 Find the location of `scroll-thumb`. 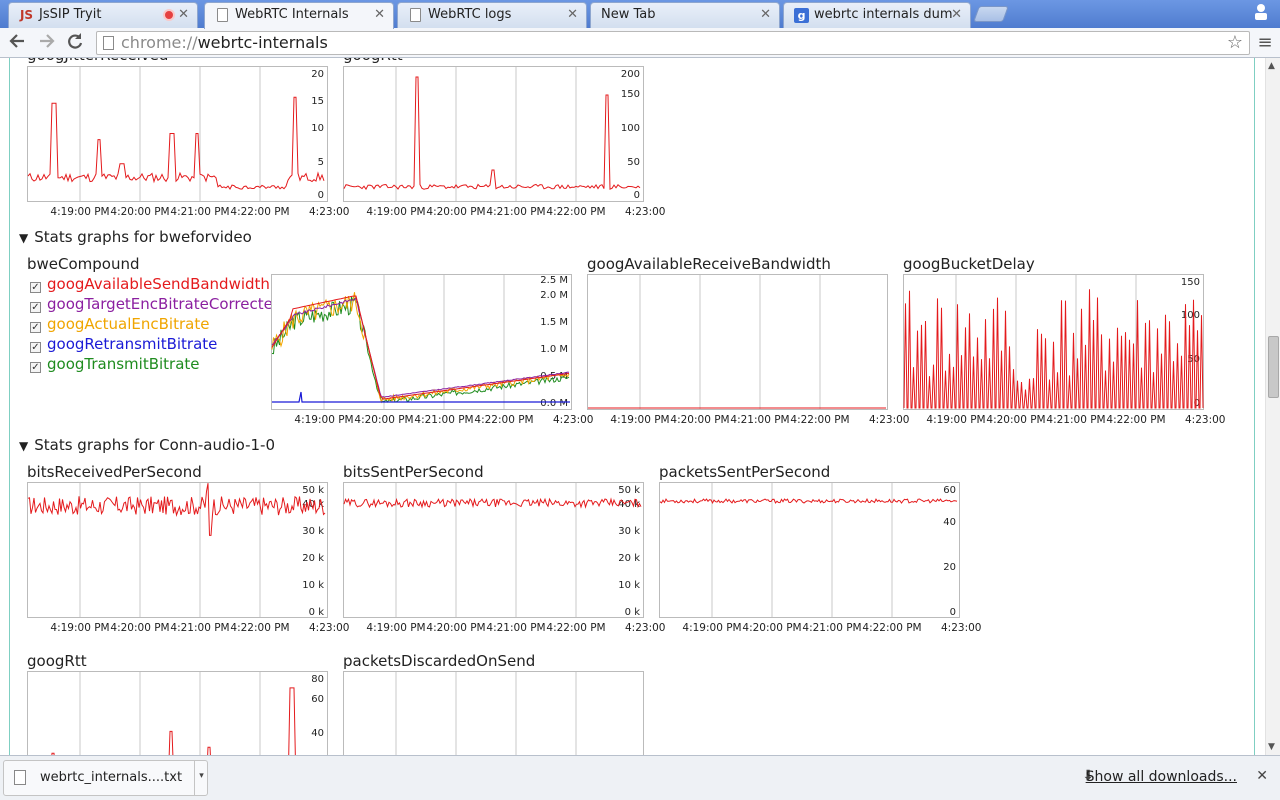

scroll-thumb is located at coordinates (1273, 367).